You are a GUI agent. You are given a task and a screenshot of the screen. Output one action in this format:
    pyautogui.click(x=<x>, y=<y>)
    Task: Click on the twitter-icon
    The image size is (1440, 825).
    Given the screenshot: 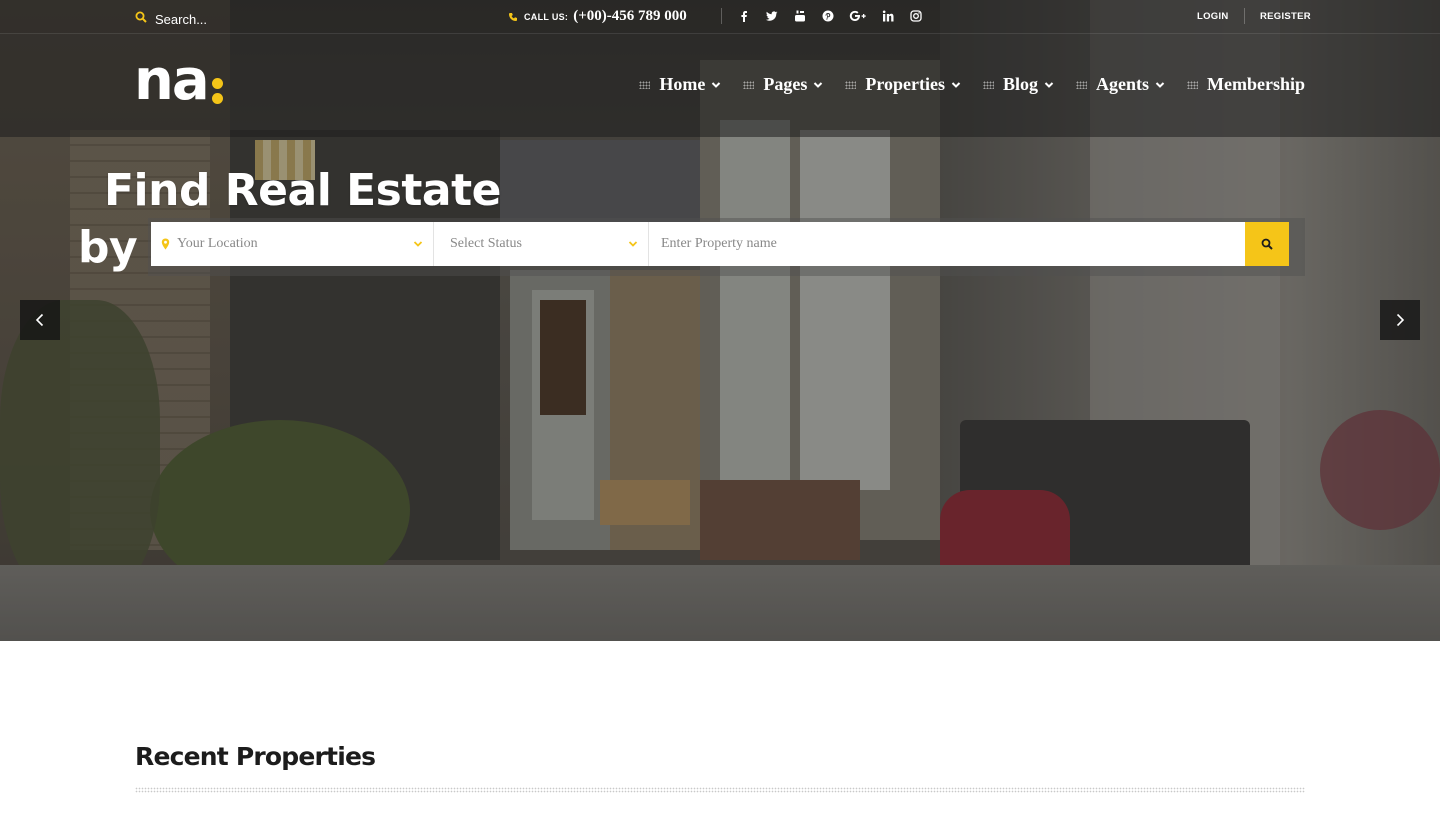 What is the action you would take?
    pyautogui.click(x=772, y=16)
    